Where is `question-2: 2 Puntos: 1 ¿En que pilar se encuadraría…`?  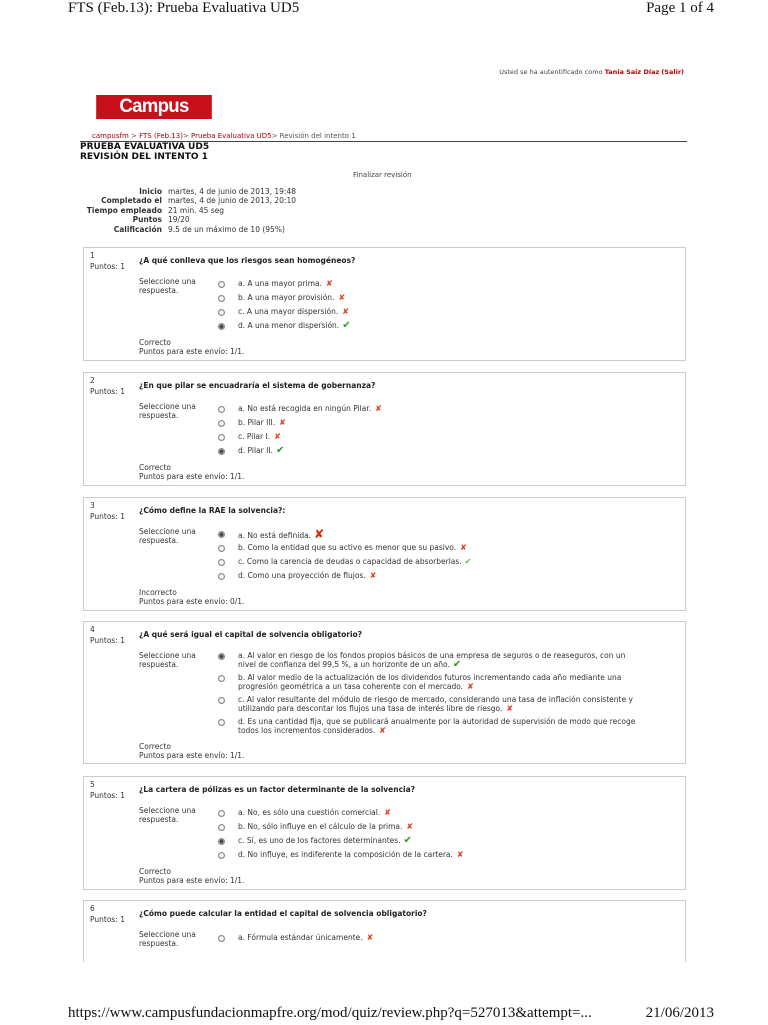
question-2: 2 Puntos: 1 ¿En que pilar se encuadraría… is located at coordinates (384, 429).